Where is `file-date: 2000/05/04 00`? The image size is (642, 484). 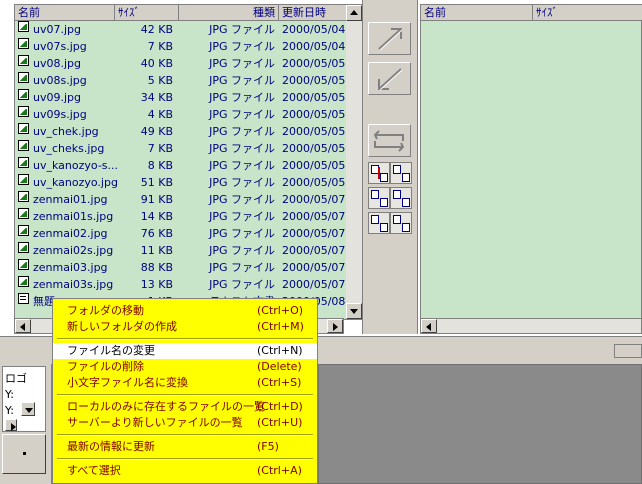 file-date: 2000/05/04 00 is located at coordinates (314, 29).